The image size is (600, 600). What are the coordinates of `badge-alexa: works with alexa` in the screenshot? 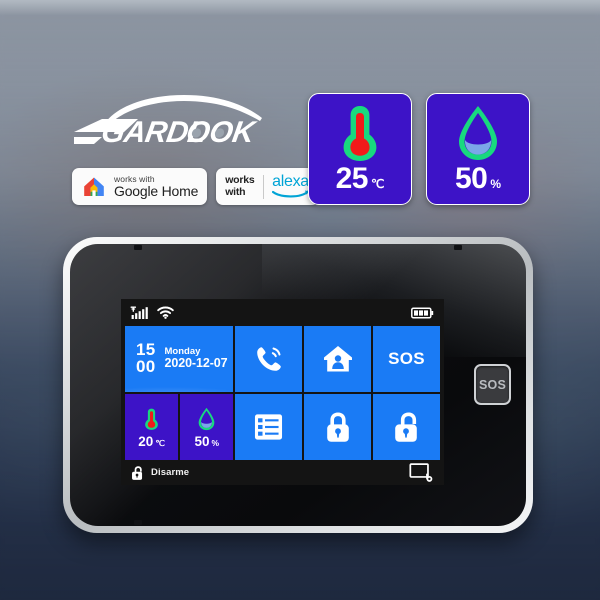 It's located at (267, 186).